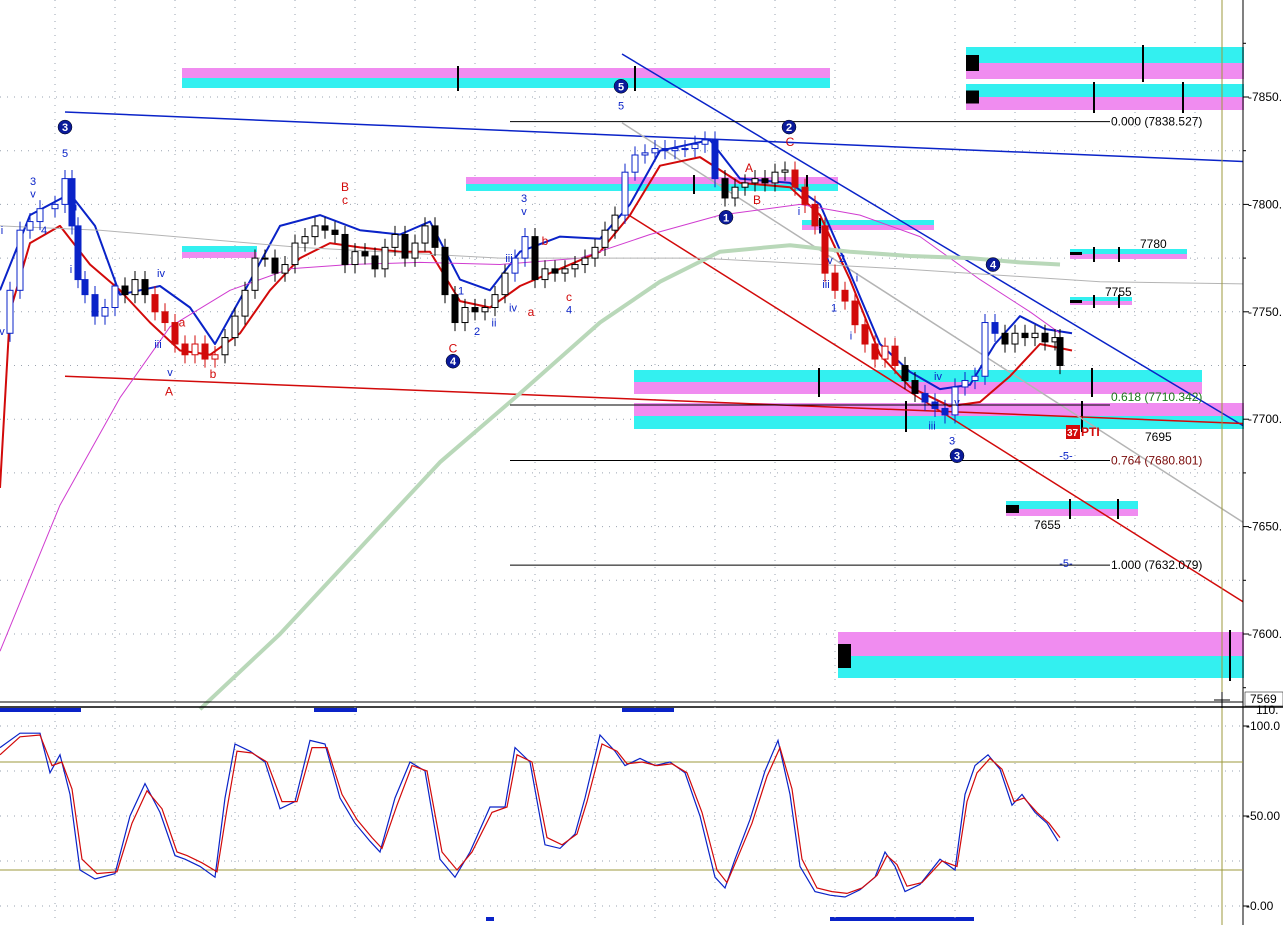  I want to click on pti-number: 37, so click(1073, 433).